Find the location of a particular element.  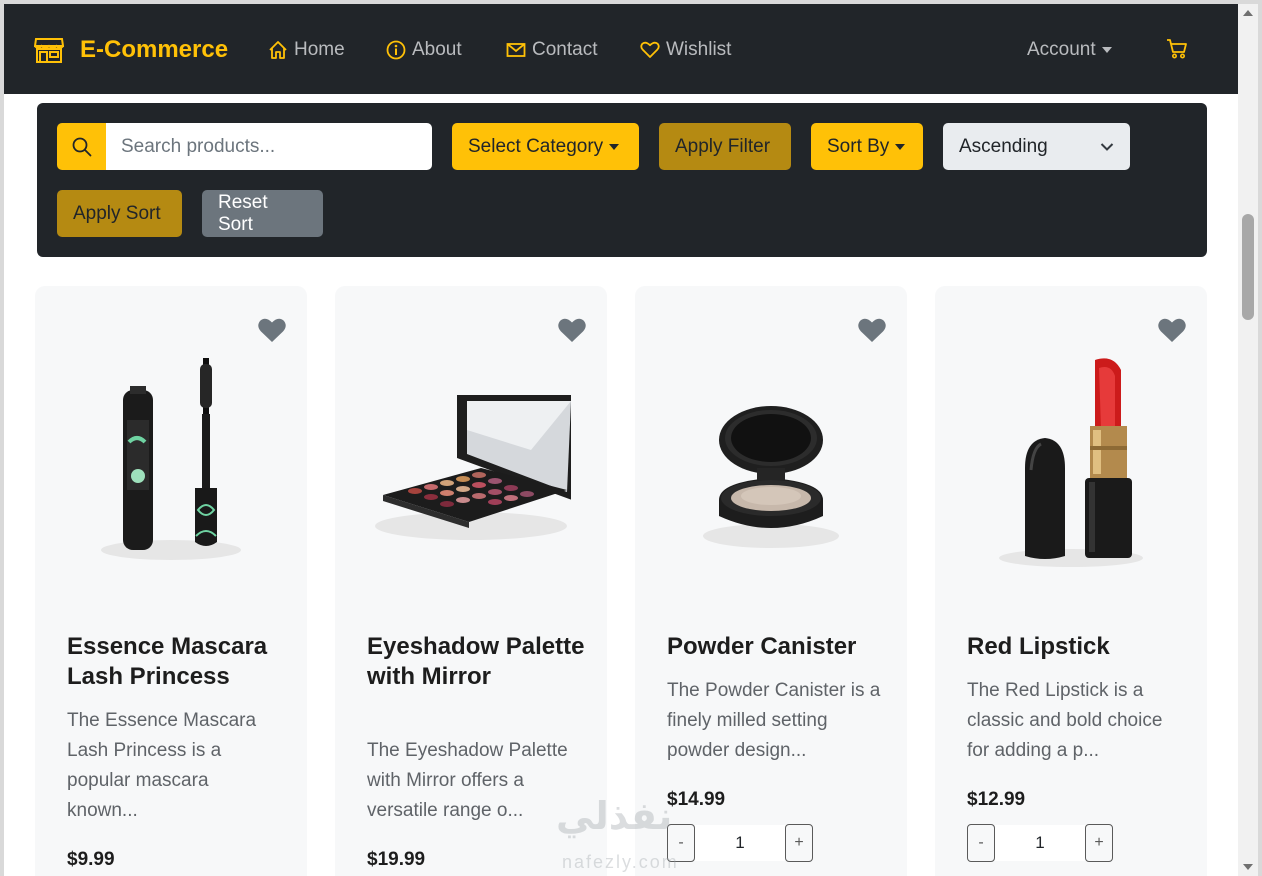

product-price: $12.99 is located at coordinates (996, 799).